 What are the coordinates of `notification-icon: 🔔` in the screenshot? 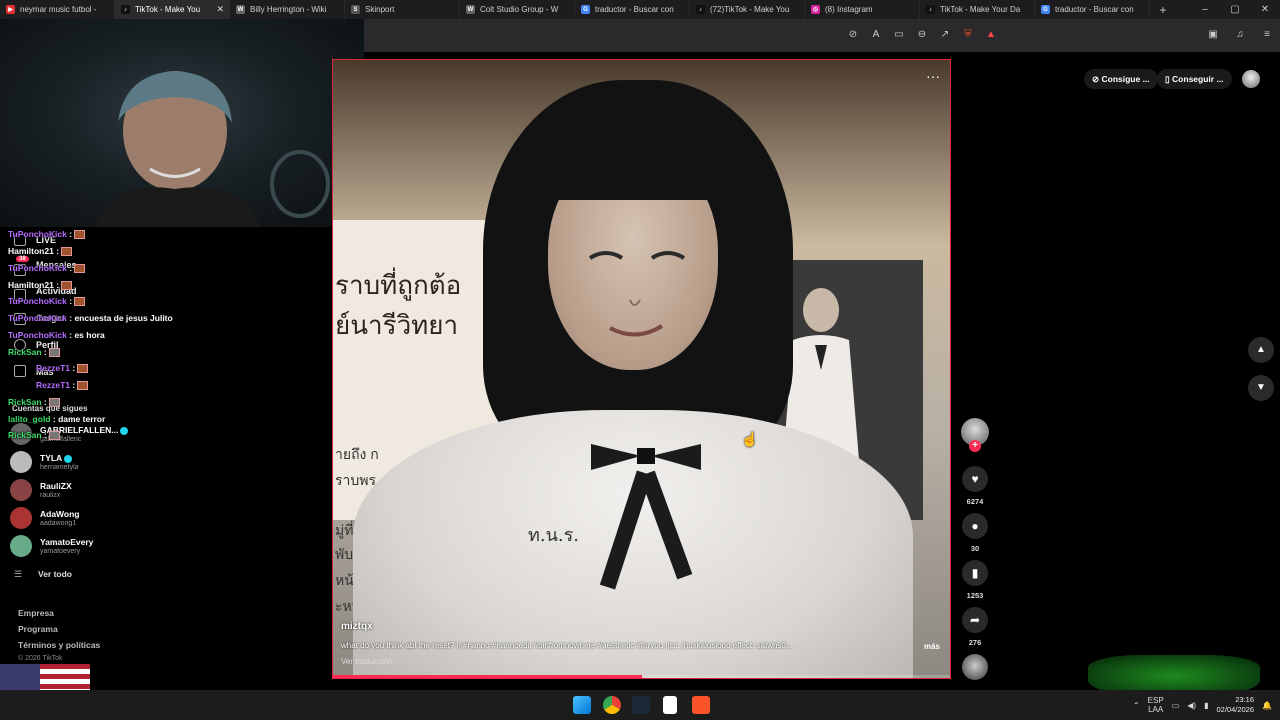 It's located at (1267, 705).